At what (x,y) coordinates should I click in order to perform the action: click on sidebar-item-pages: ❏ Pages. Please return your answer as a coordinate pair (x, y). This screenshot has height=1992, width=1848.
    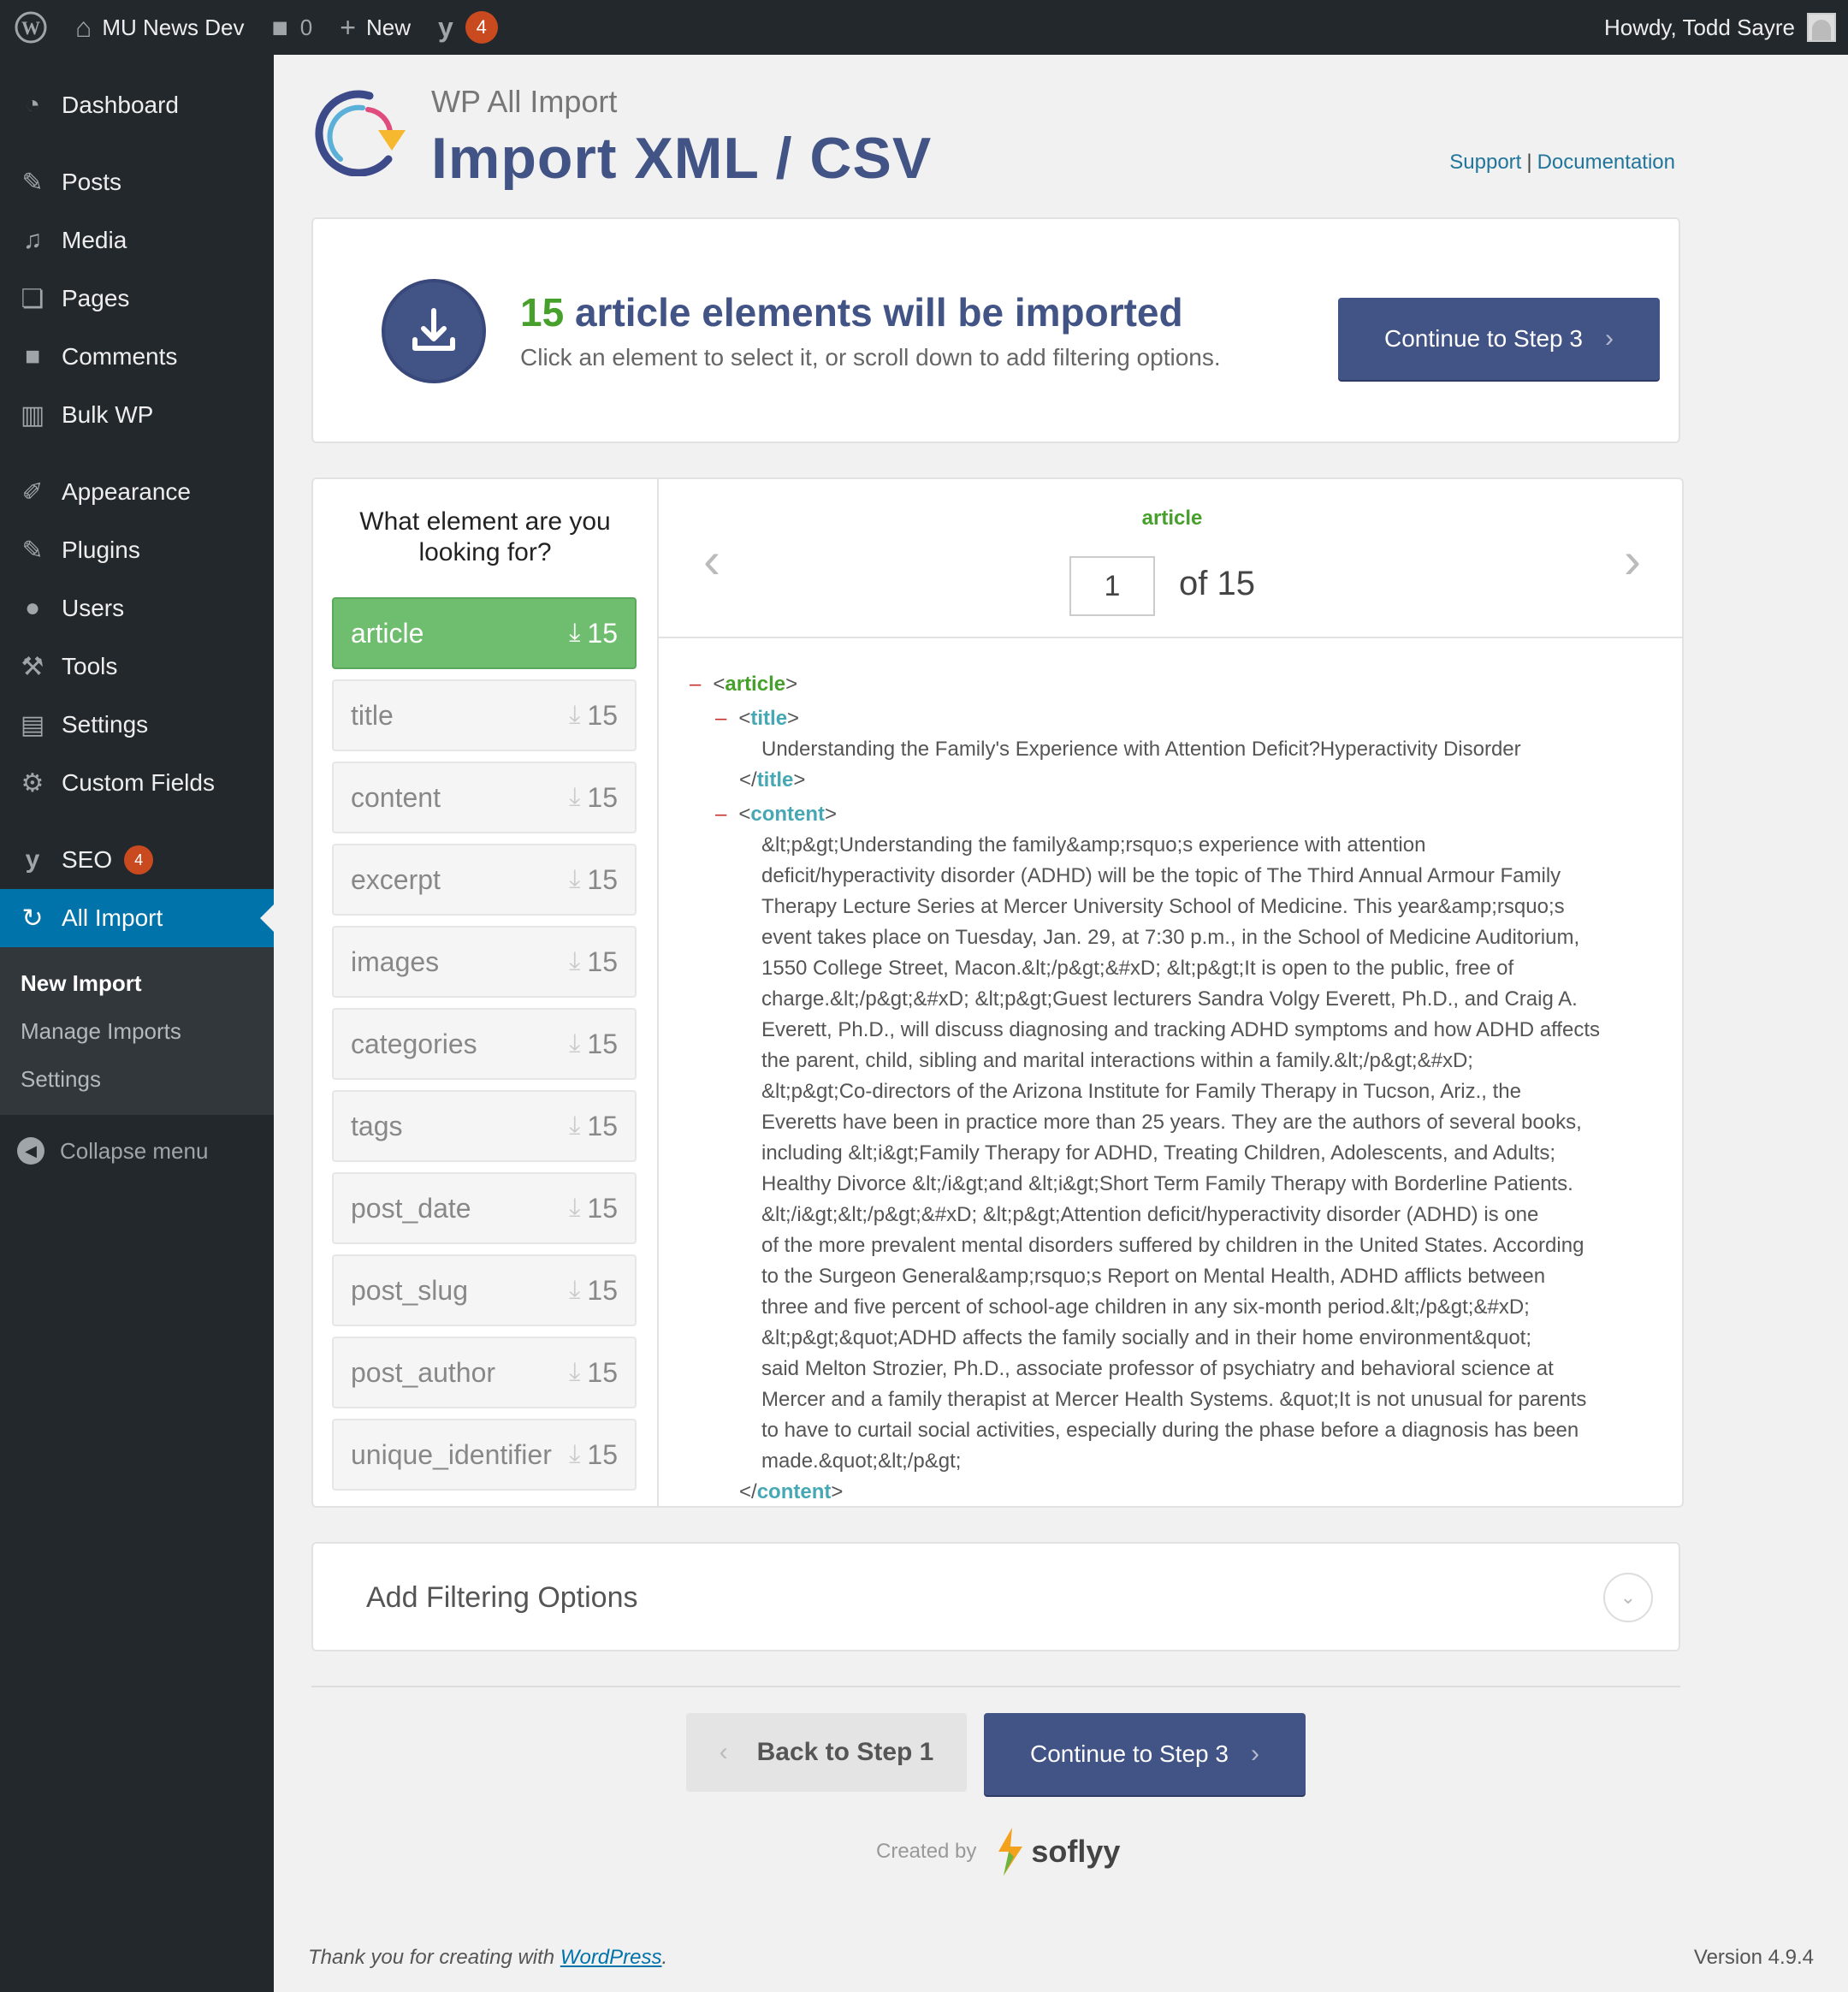
    Looking at the image, I should click on (137, 299).